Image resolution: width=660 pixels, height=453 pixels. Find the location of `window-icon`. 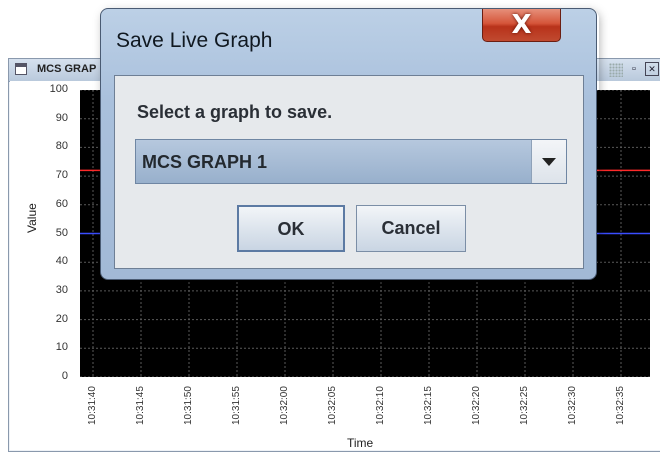

window-icon is located at coordinates (21, 69).